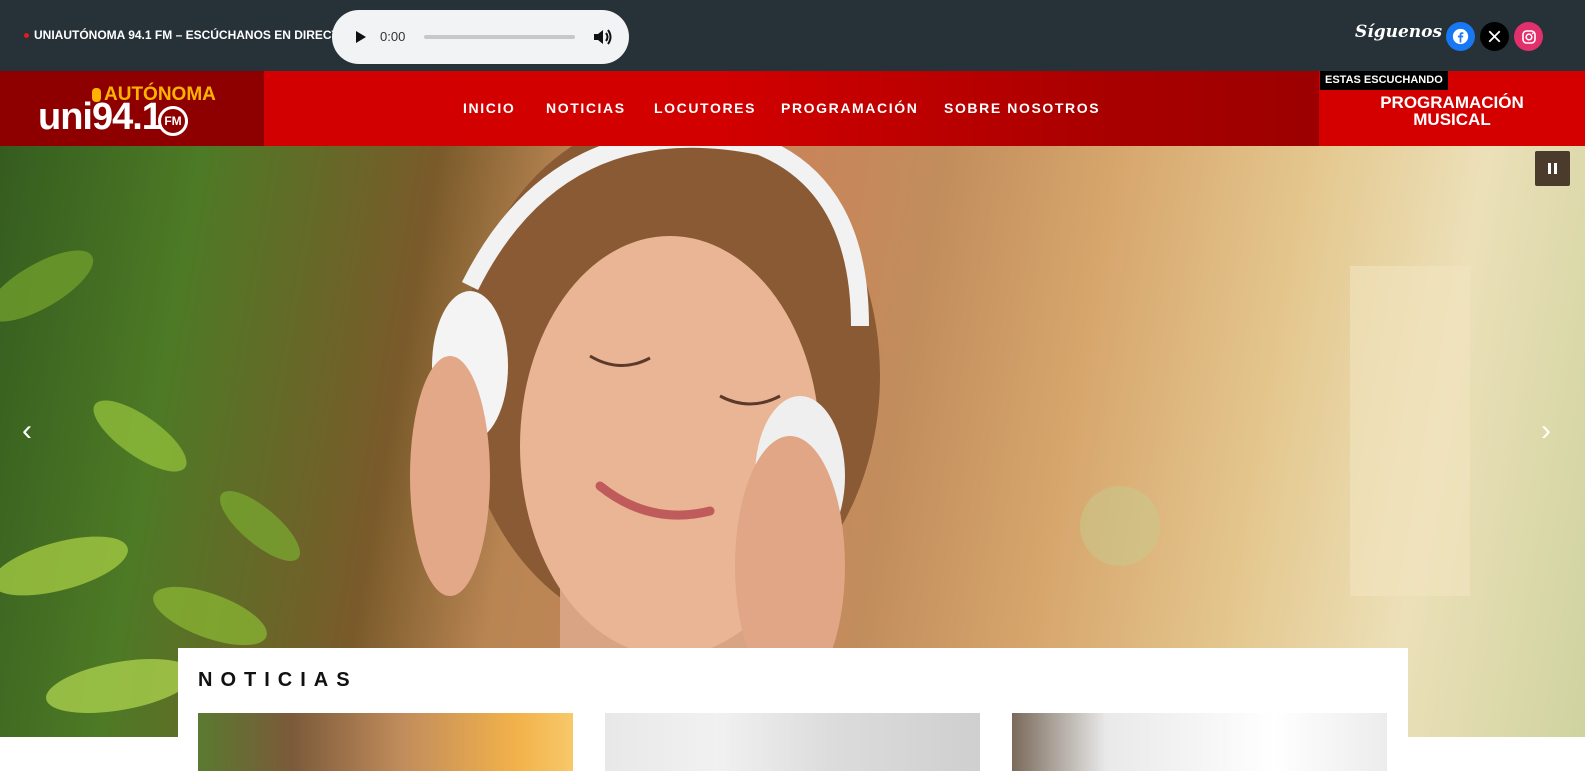 The height and width of the screenshot is (771, 1585). I want to click on nav-noticias: NOTICIAS, so click(586, 108).